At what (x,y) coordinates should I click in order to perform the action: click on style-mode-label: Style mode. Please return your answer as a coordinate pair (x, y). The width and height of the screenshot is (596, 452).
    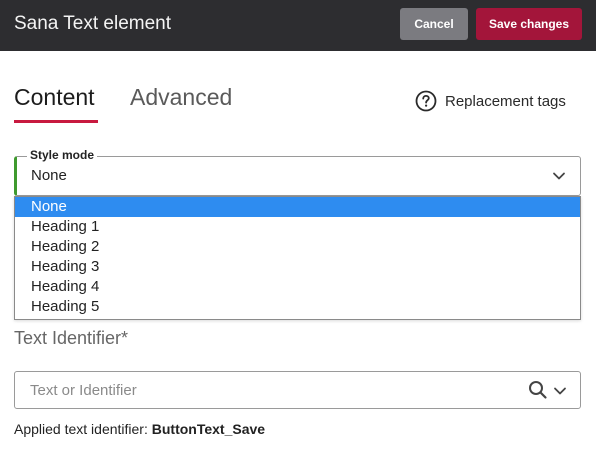
    Looking at the image, I should click on (62, 155).